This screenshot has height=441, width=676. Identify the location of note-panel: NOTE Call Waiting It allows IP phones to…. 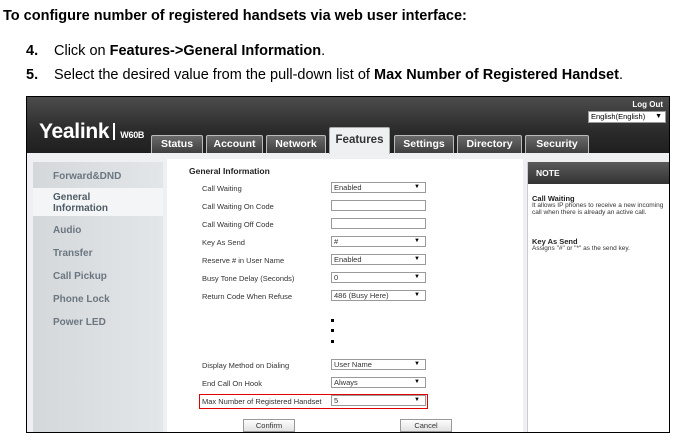
(598, 297).